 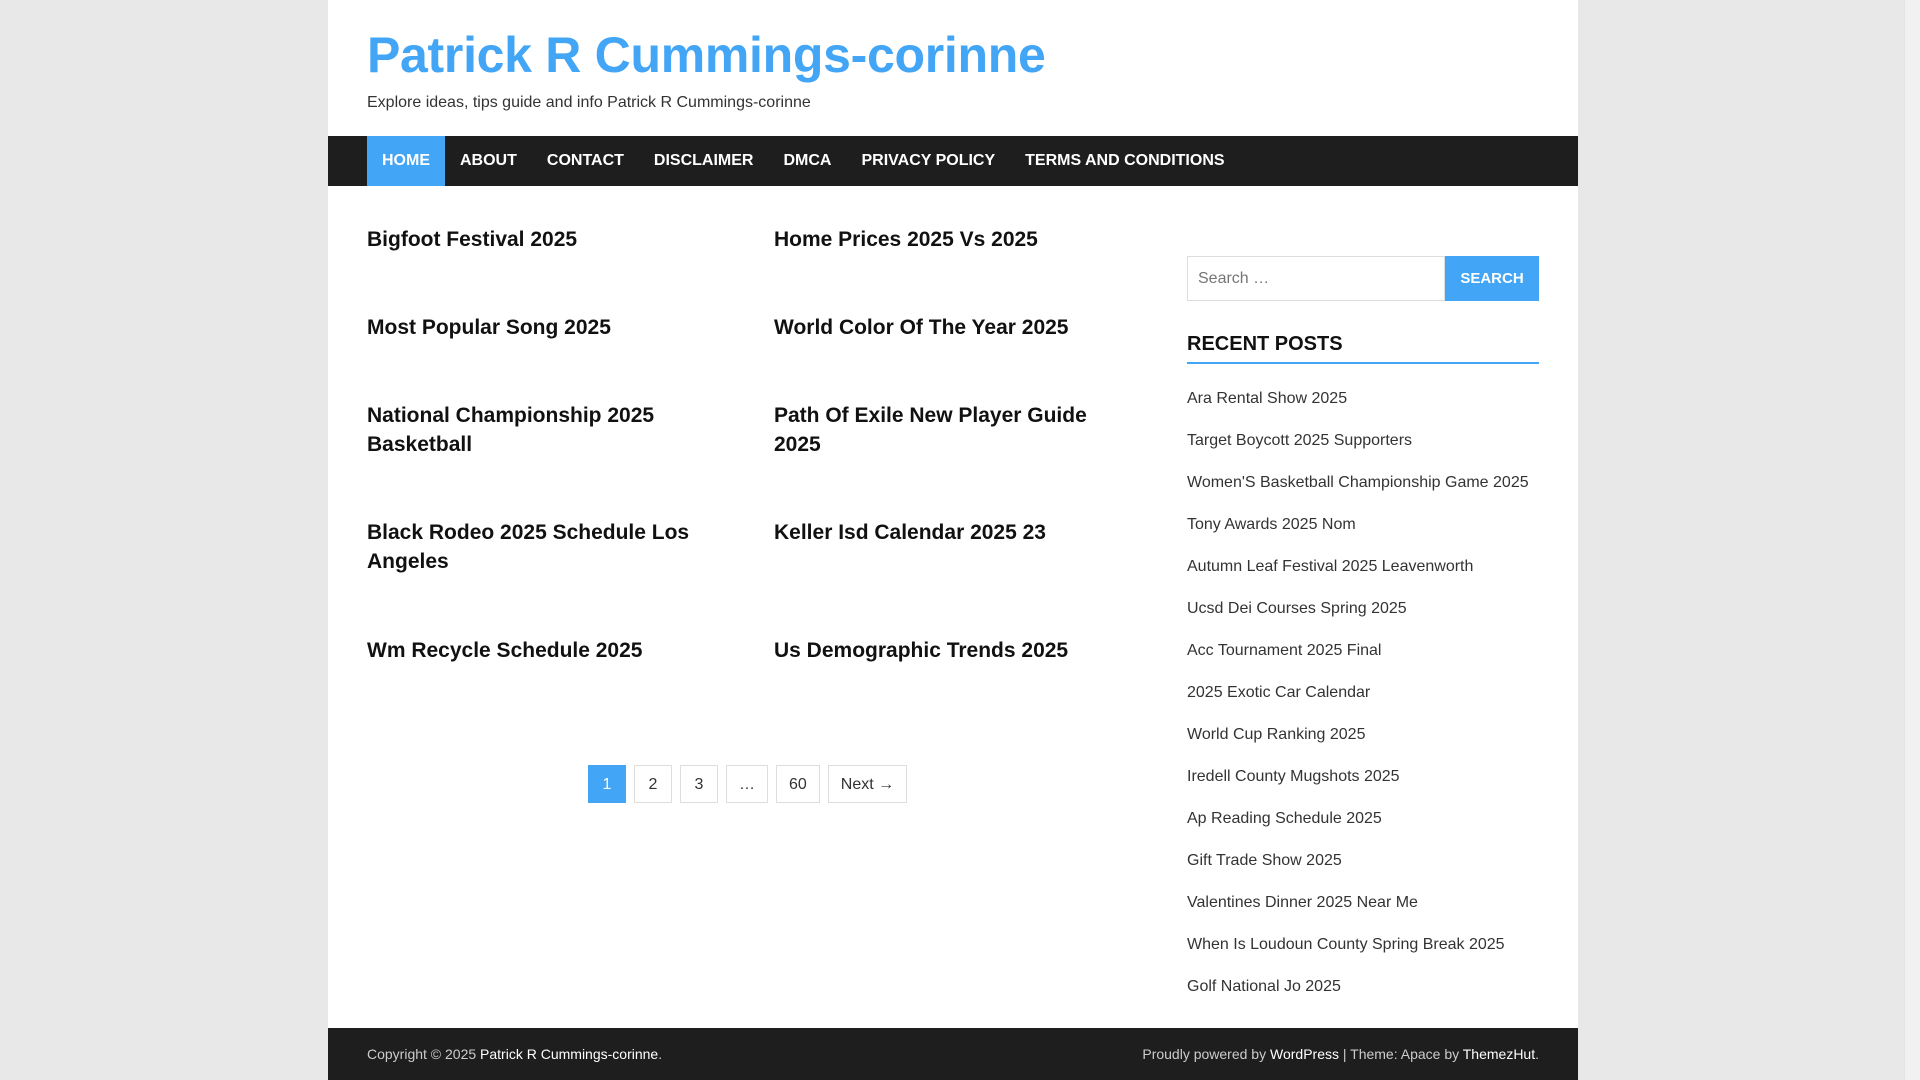 What do you see at coordinates (1363, 651) in the screenshot?
I see `recent-post-link: Acc Tournament 2025 Final` at bounding box center [1363, 651].